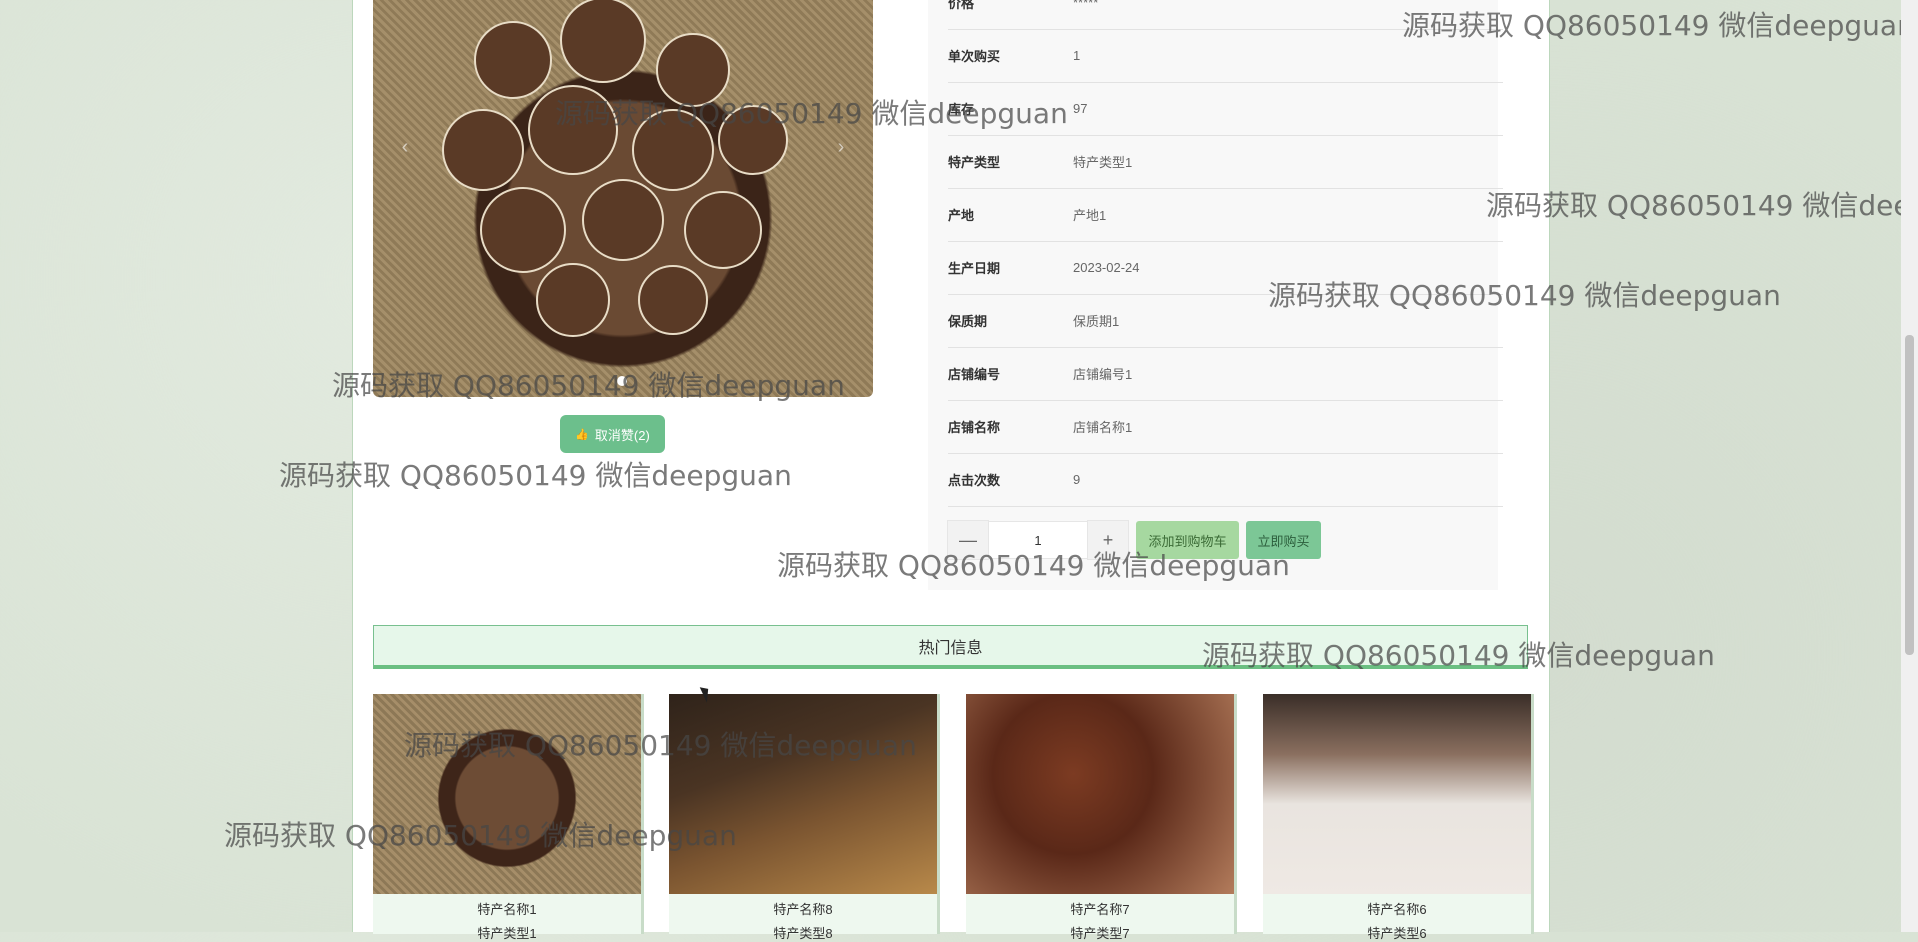 This screenshot has width=1918, height=942. I want to click on hot-info-header: 热门信息, so click(950, 647).